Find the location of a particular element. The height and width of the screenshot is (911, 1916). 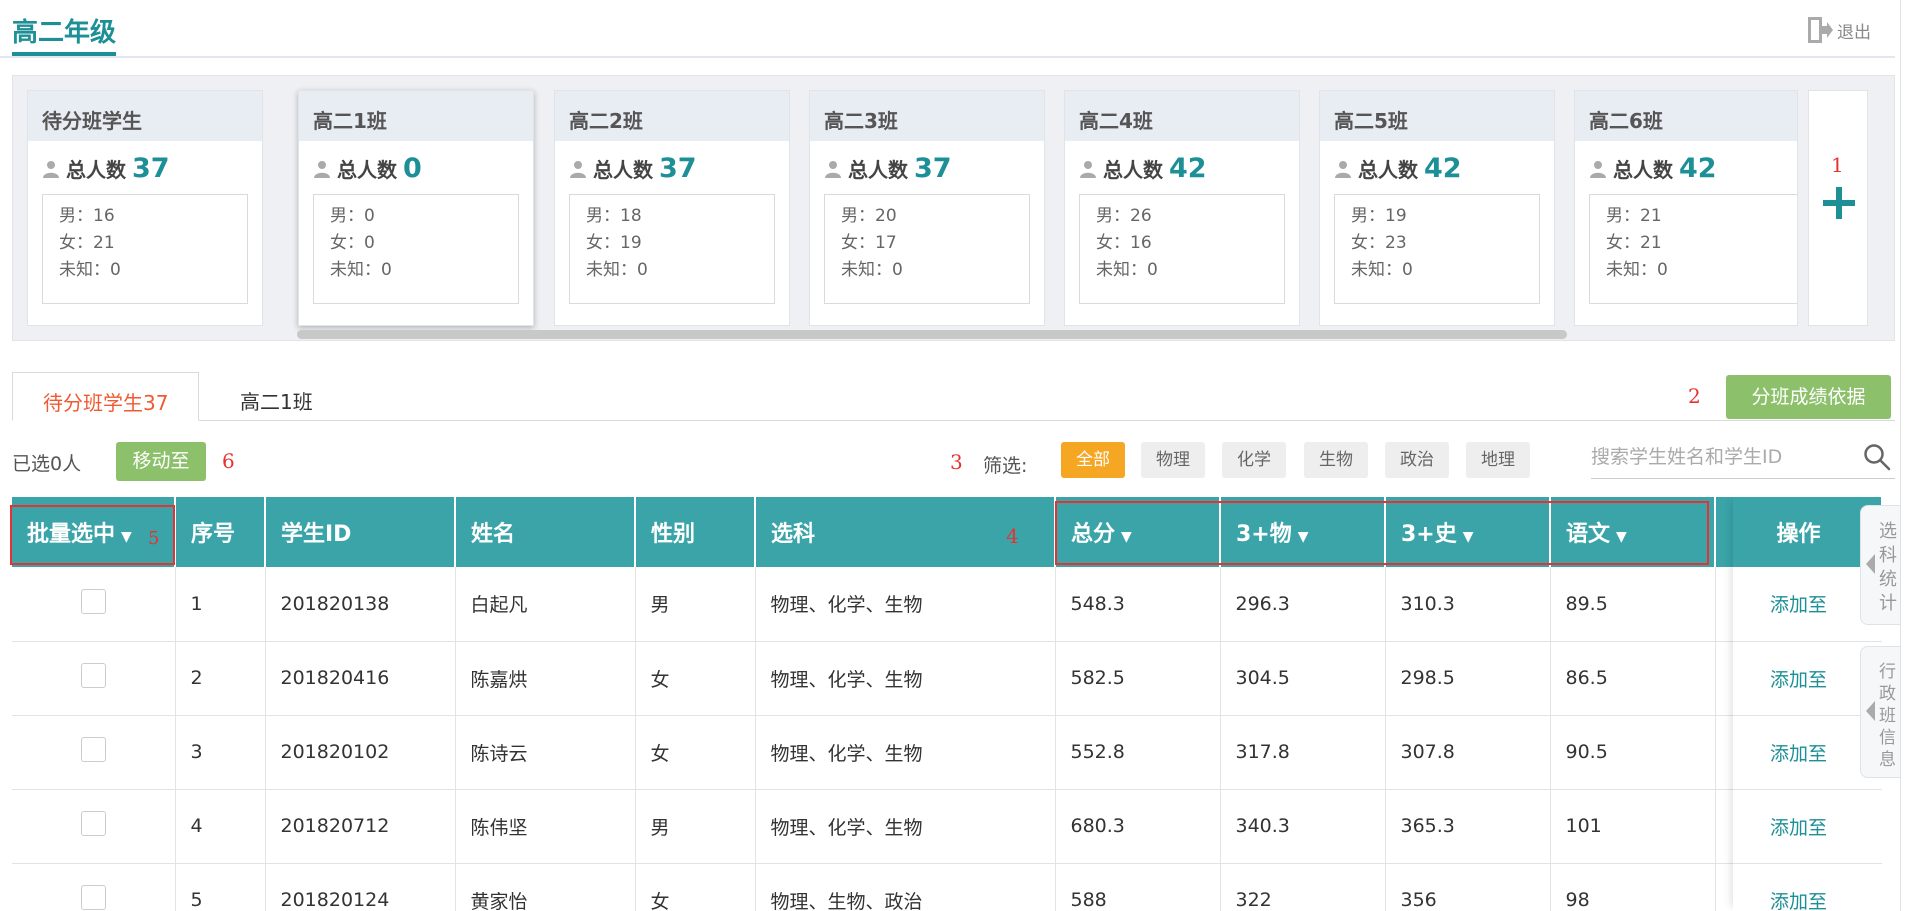

cell-total: 582.5 is located at coordinates (1138, 678).